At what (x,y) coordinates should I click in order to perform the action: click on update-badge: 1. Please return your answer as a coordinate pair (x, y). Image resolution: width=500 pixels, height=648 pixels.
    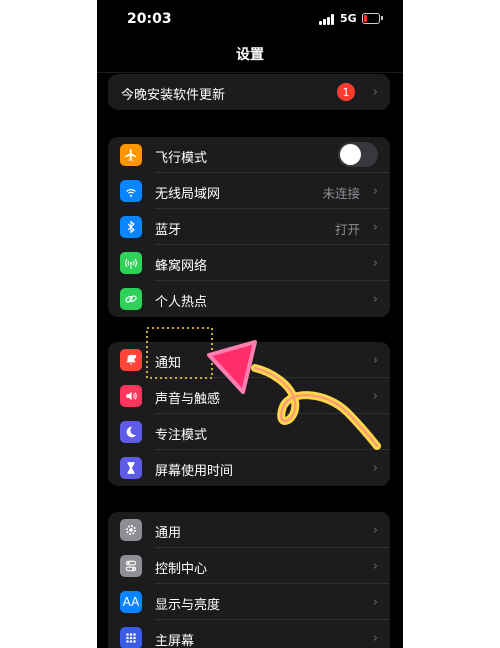
    Looking at the image, I should click on (346, 92).